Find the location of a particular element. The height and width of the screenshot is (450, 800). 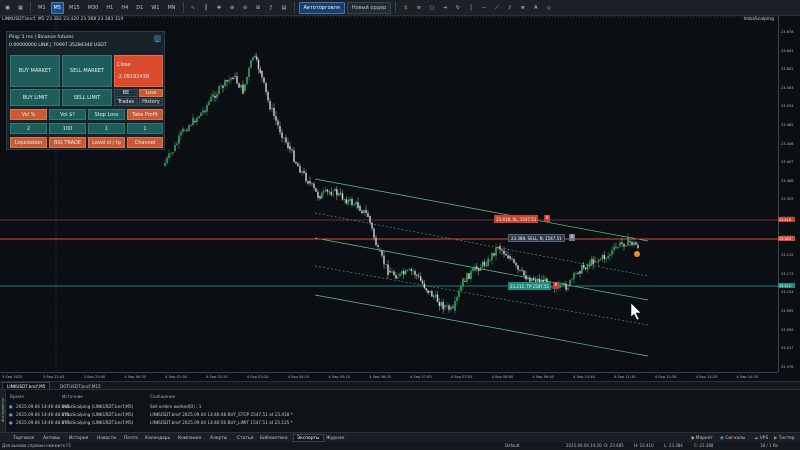

break-even-button: BE is located at coordinates (126, 93).